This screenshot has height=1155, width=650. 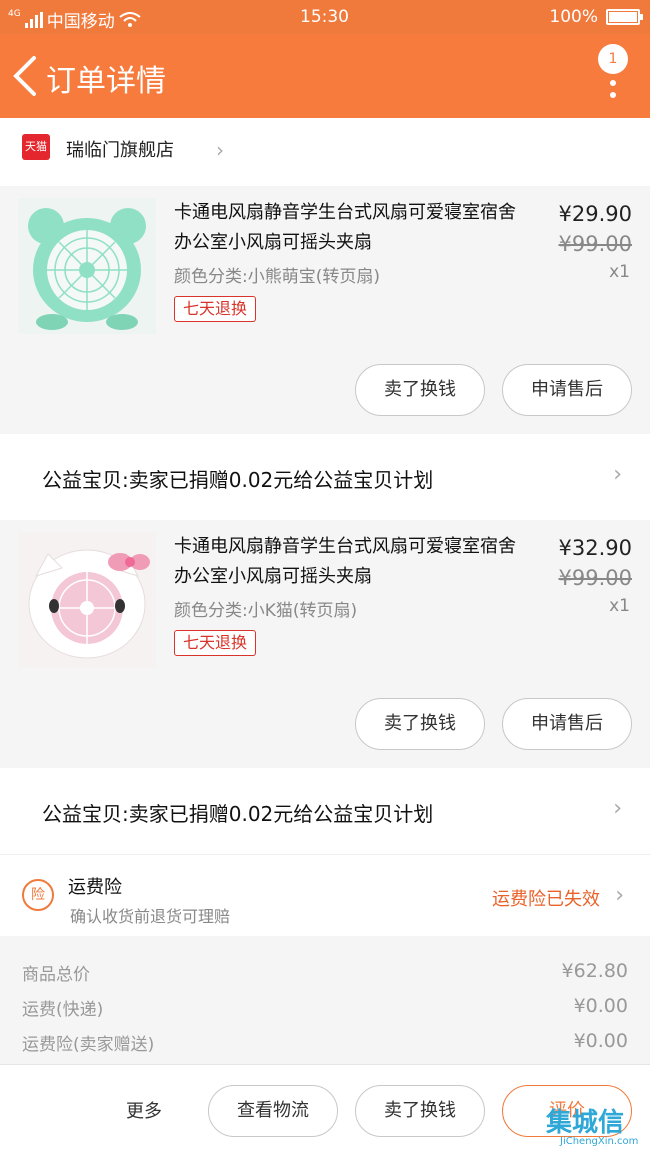 What do you see at coordinates (266, 611) in the screenshot?
I see `product-sku: 颜色分类:小K猫(转页扇)` at bounding box center [266, 611].